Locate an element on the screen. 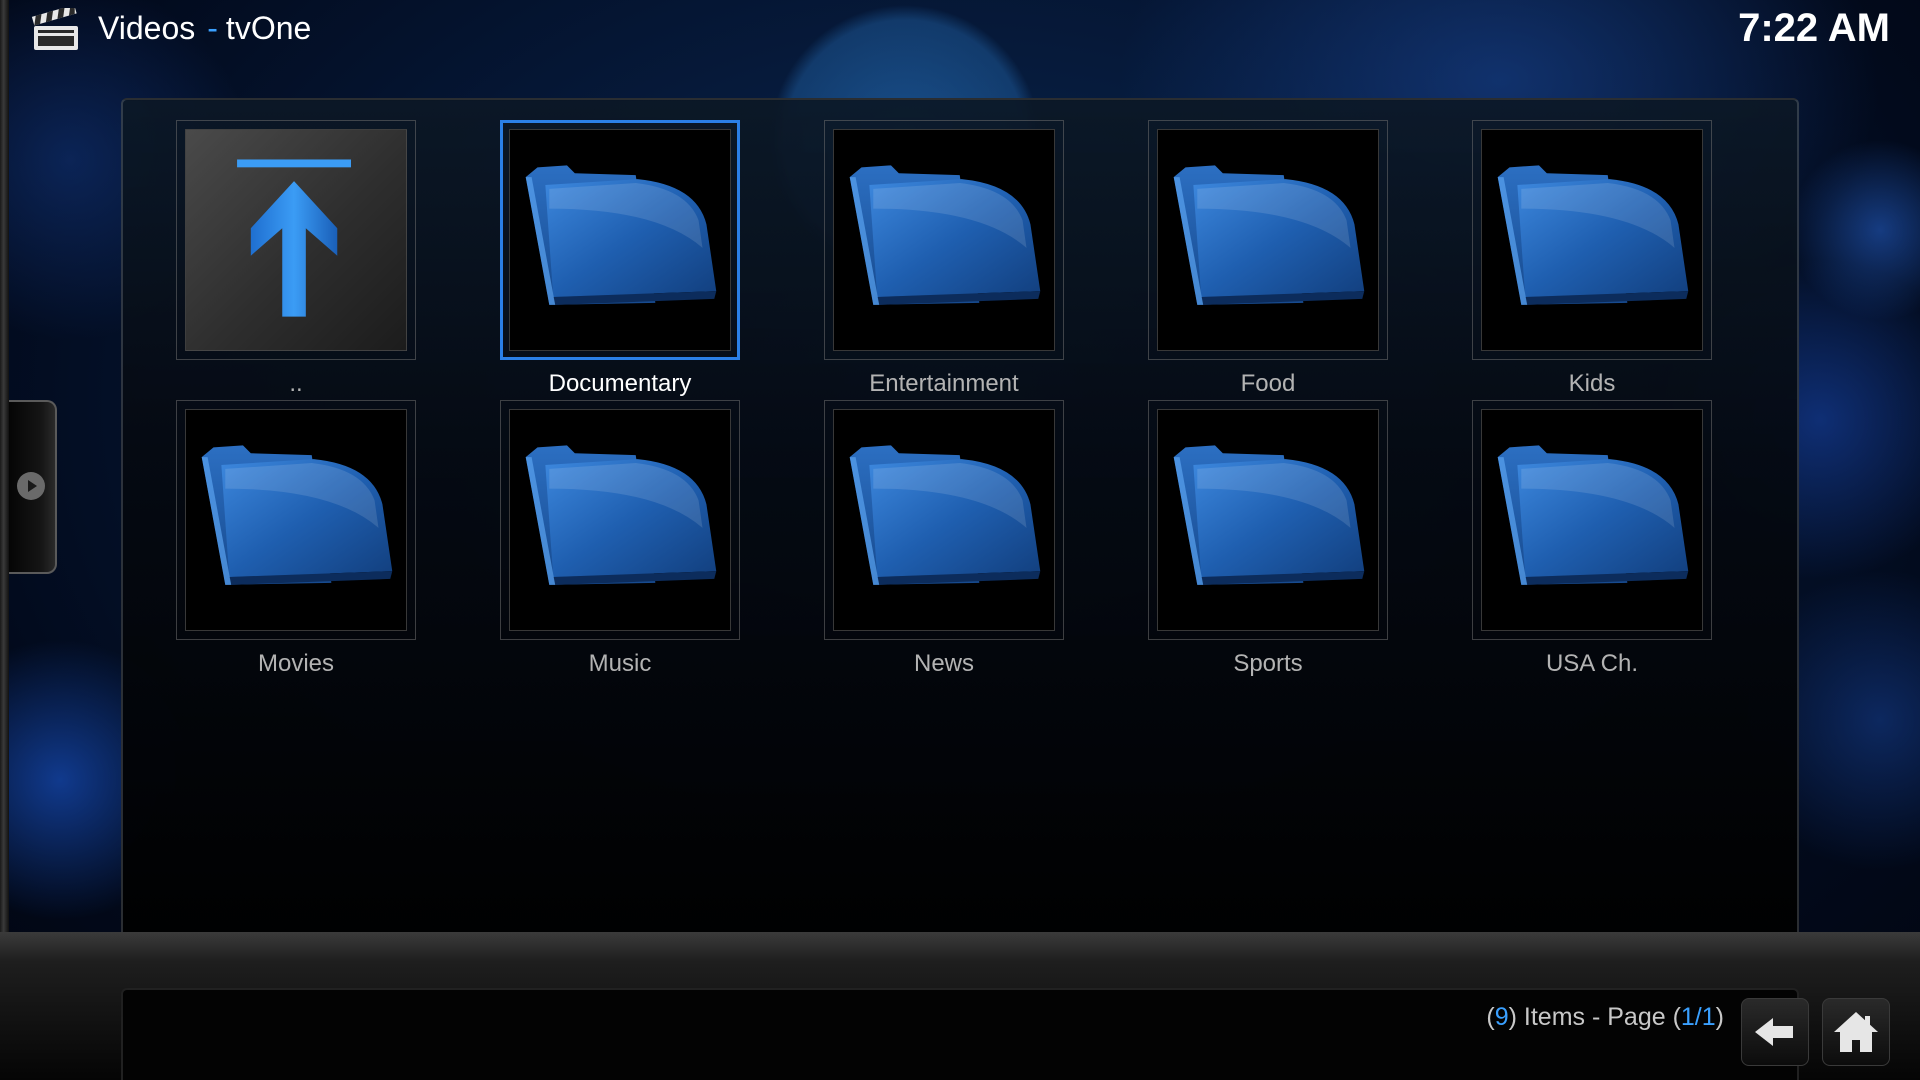  grid-item-folder-usa-ch: USA Ch. is located at coordinates (1592, 540).